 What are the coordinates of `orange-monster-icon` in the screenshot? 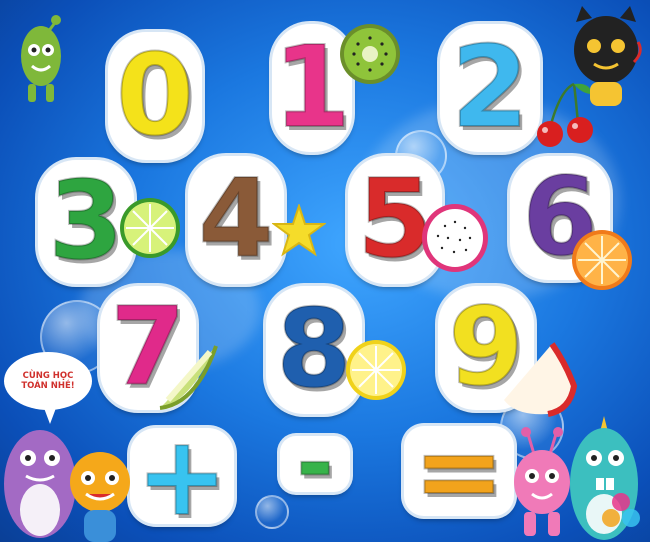 It's located at (100, 497).